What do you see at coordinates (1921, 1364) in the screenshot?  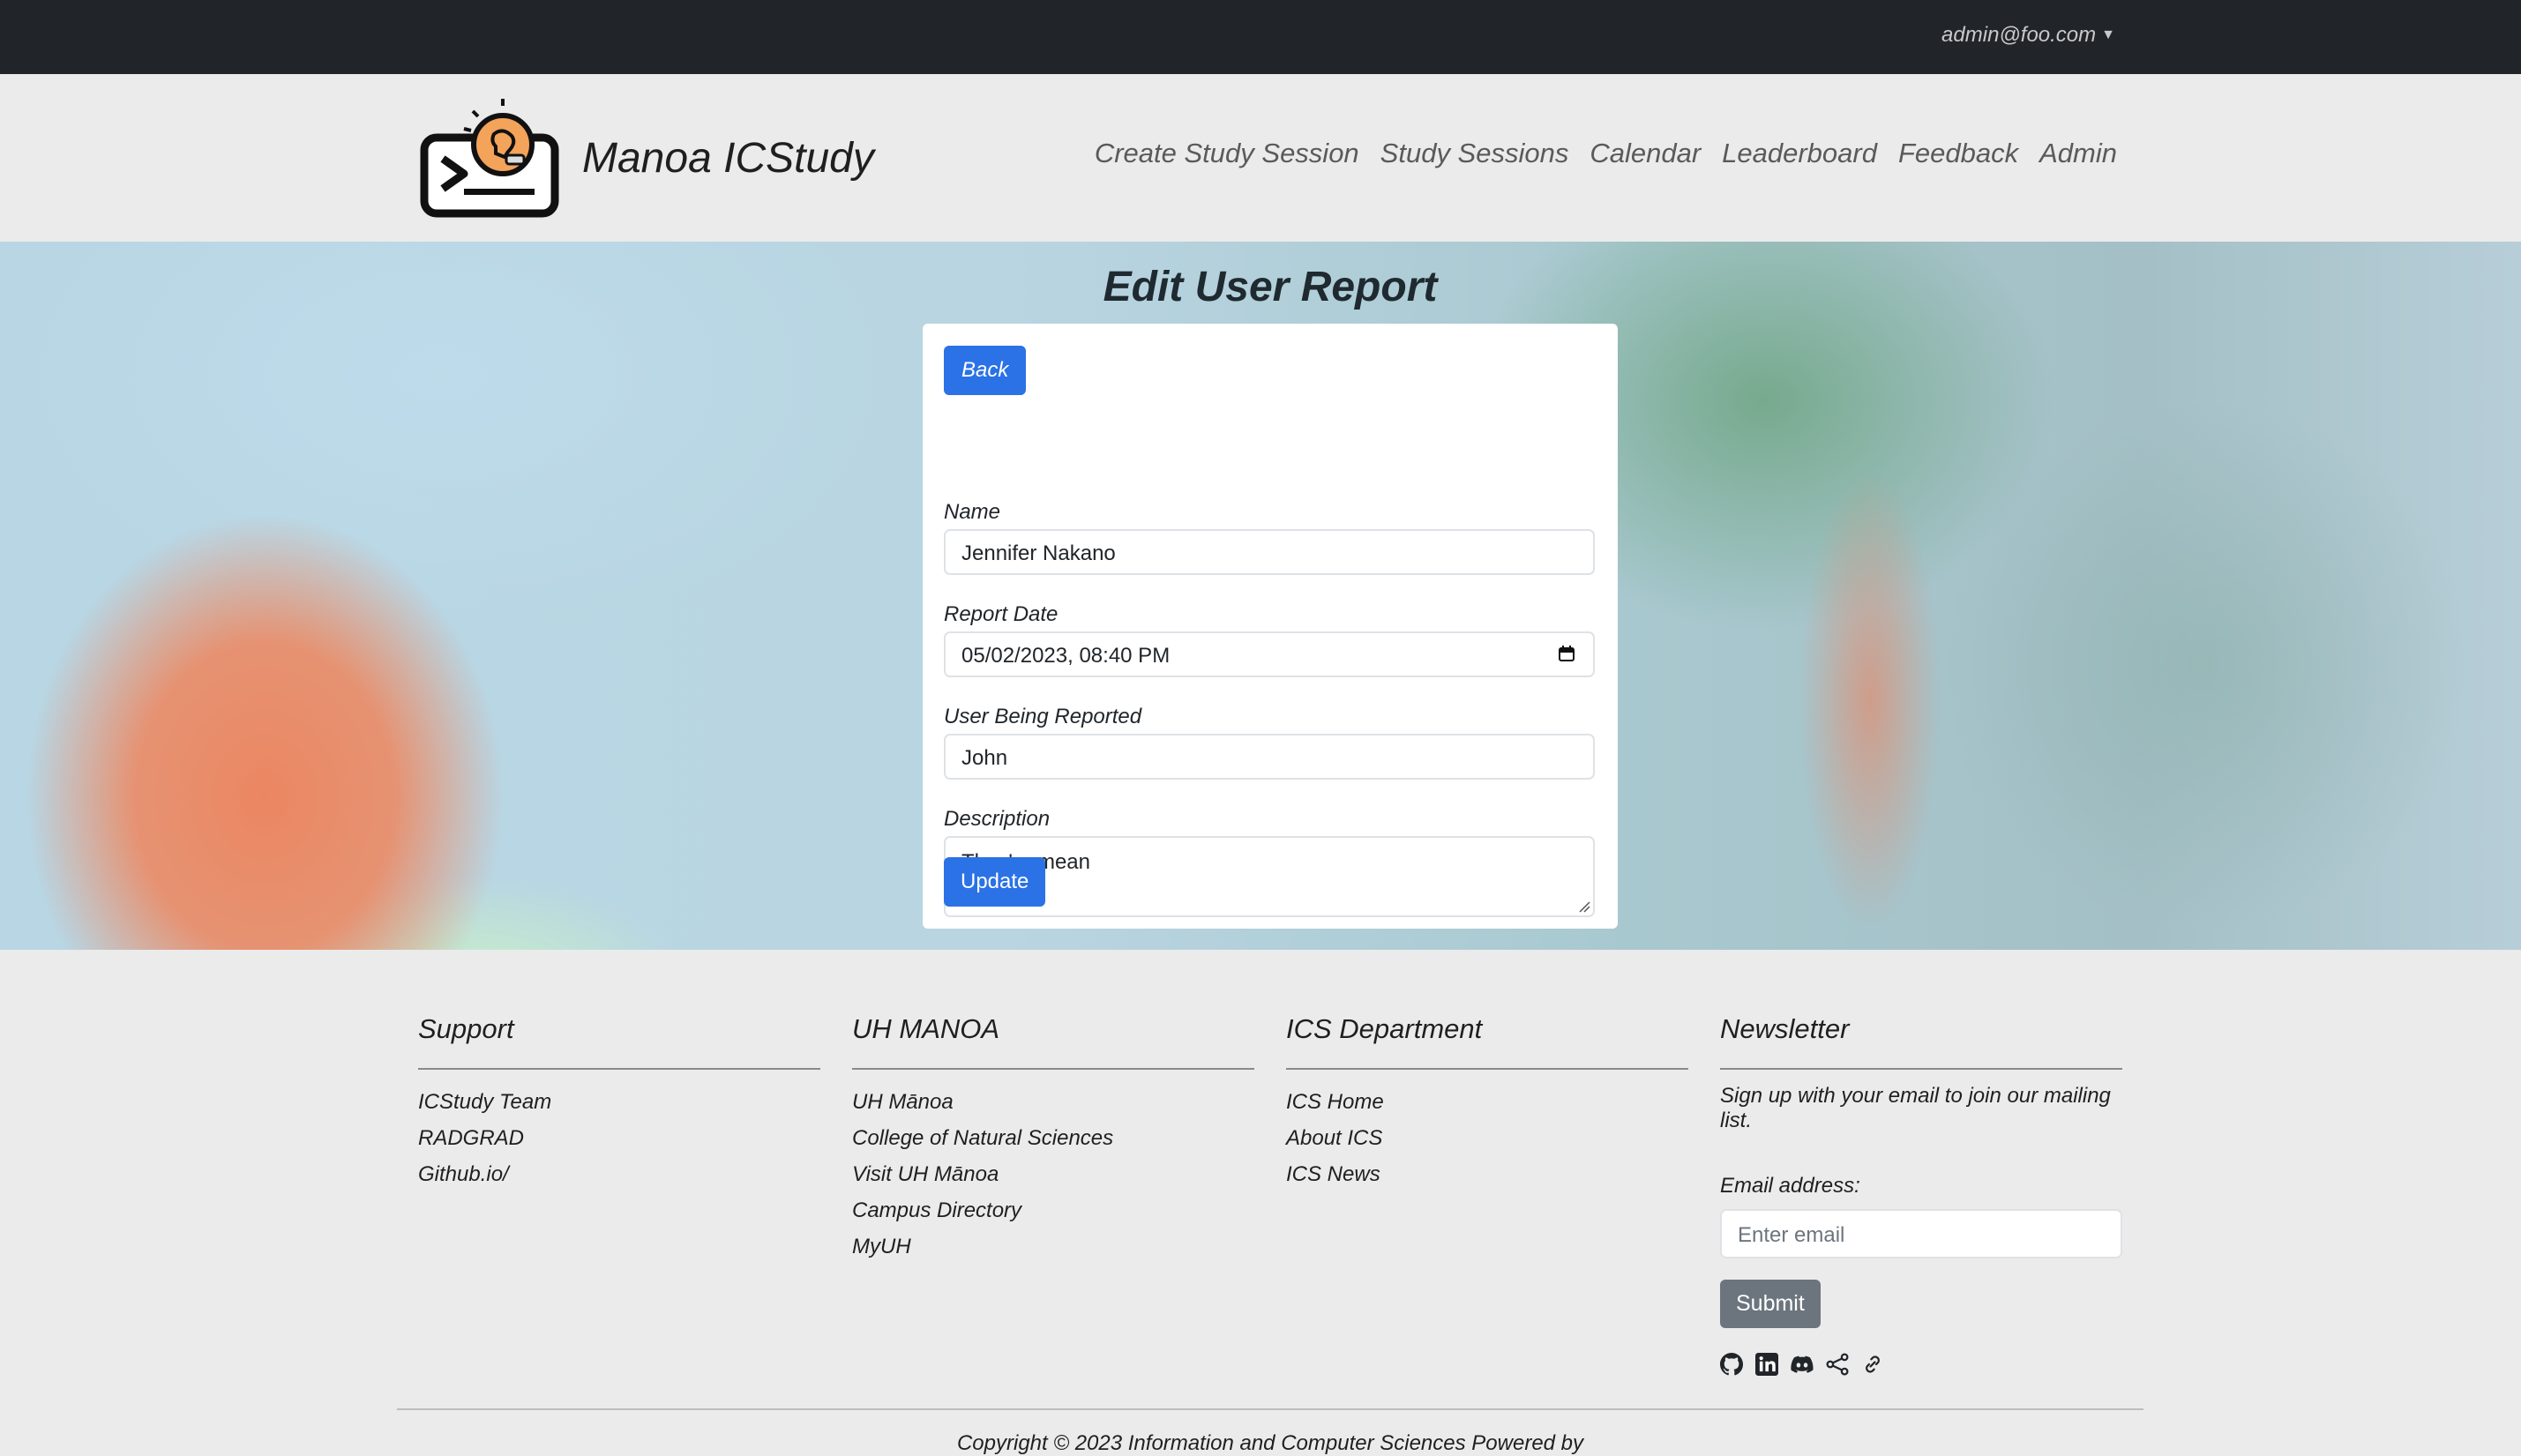 I see `social-icons` at bounding box center [1921, 1364].